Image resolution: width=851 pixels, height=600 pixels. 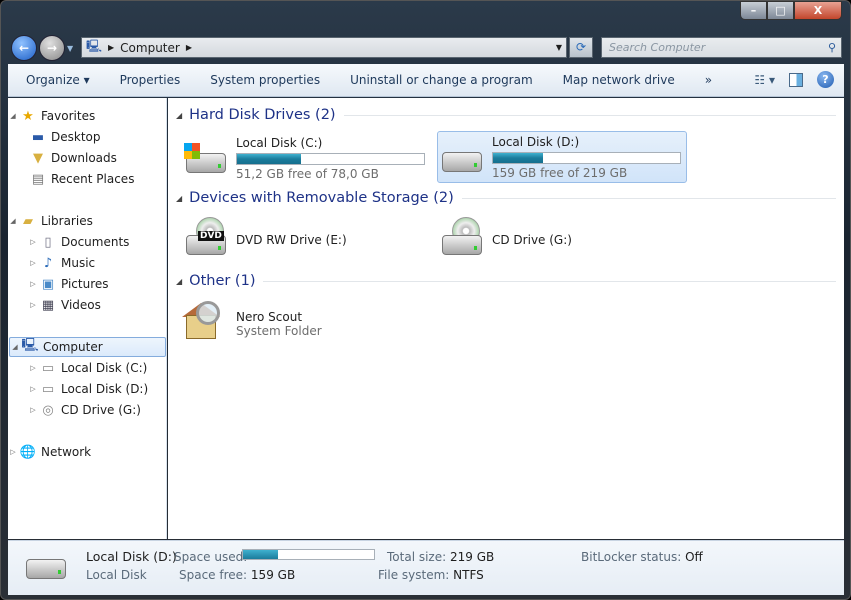 What do you see at coordinates (81, 179) in the screenshot?
I see `sidebar-item-recent-places: ▤ Recent Places` at bounding box center [81, 179].